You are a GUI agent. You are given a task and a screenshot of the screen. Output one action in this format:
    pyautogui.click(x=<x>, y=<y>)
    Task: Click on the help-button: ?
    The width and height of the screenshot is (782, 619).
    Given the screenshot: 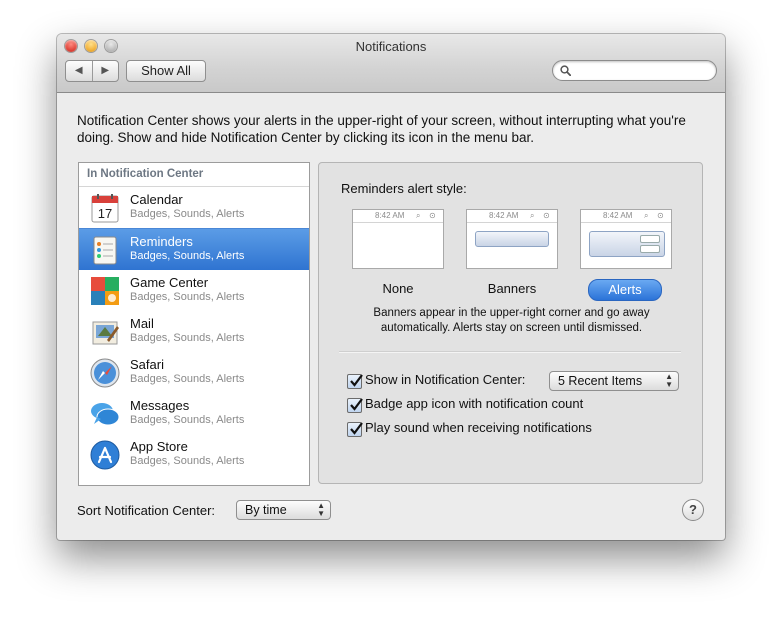 What is the action you would take?
    pyautogui.click(x=693, y=510)
    